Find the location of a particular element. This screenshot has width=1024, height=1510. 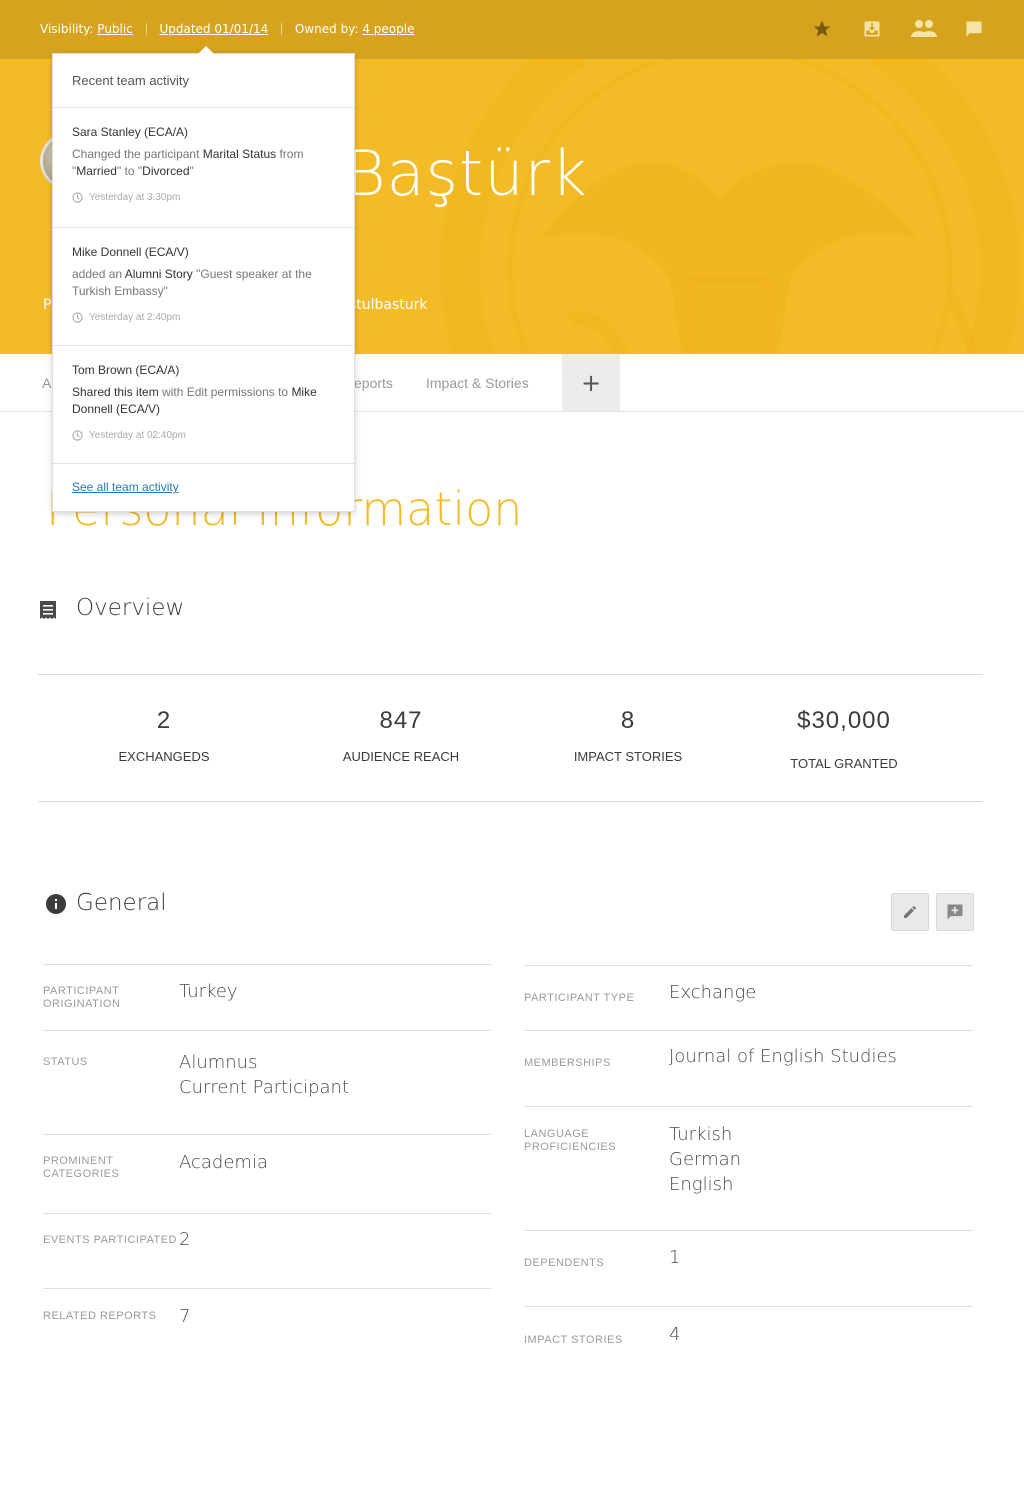

tab-reports: eports is located at coordinates (373, 383).